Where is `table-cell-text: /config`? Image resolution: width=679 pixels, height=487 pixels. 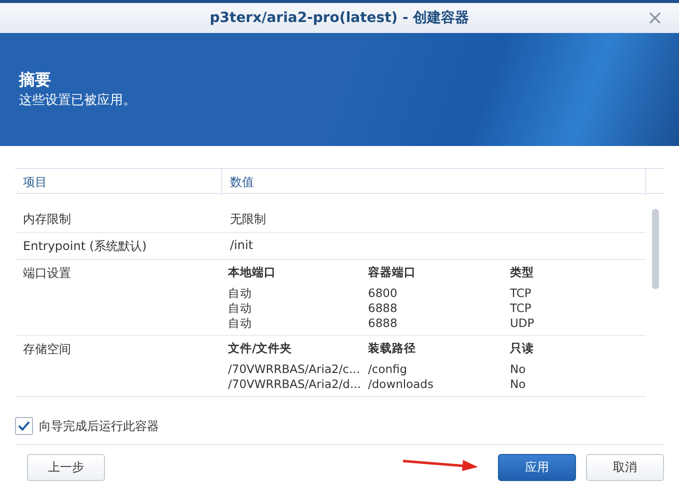 table-cell-text: /config is located at coordinates (388, 369).